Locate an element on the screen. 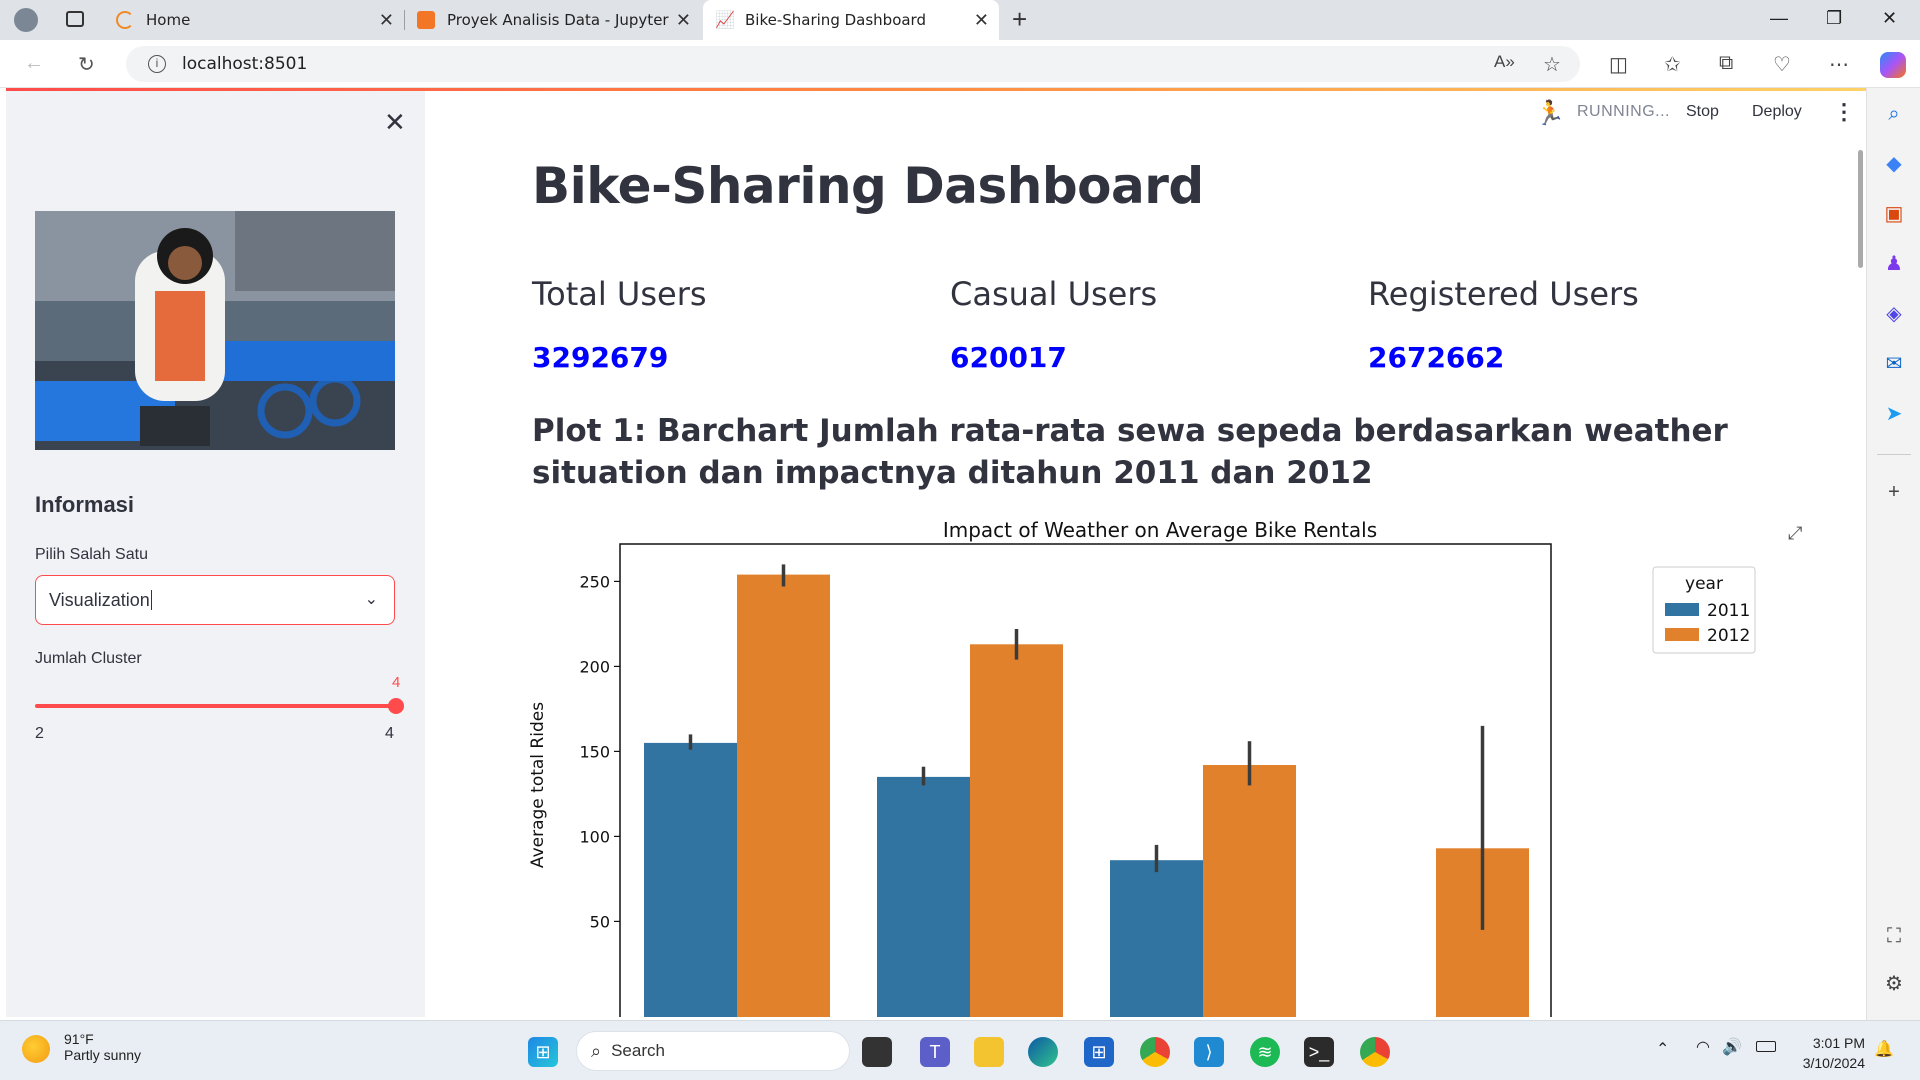 The image size is (1920, 1080). tab-bike-sharing-dashboard: 📈 Bike-Sharing Dashboard ✕ is located at coordinates (851, 20).